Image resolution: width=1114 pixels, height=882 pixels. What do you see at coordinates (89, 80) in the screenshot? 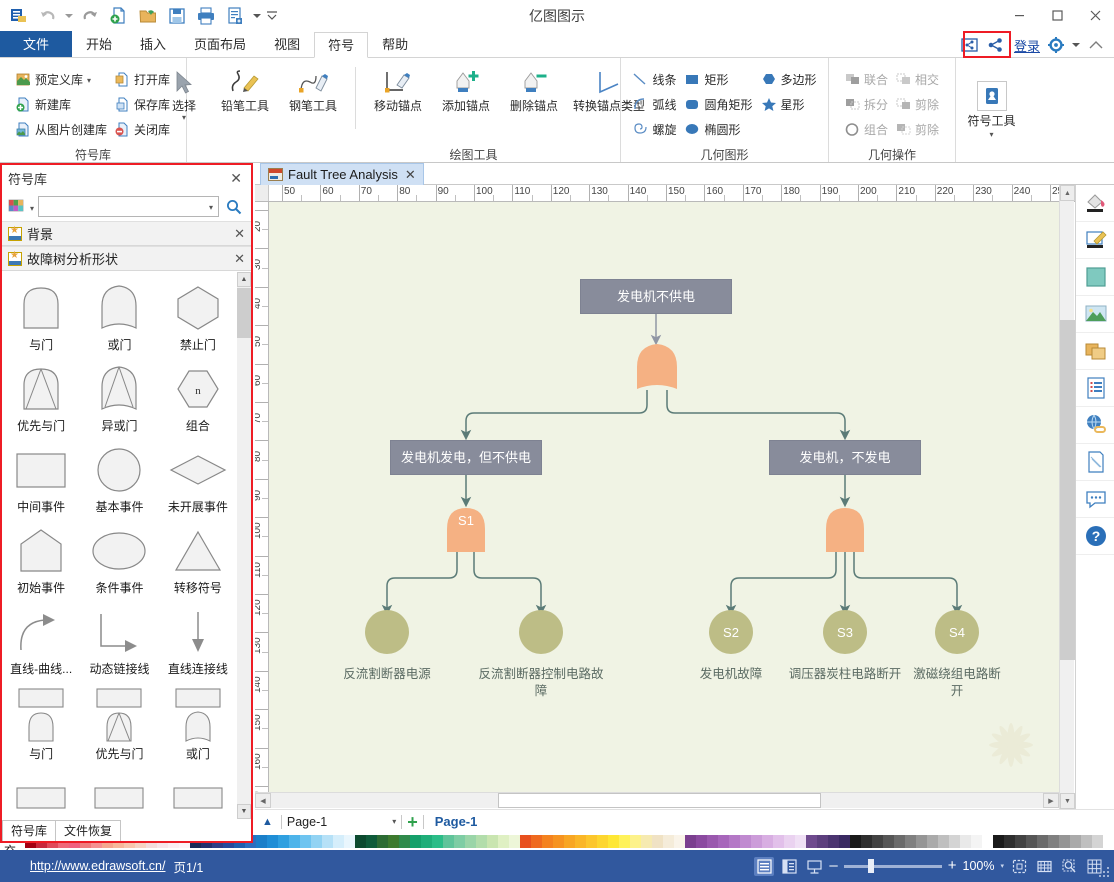
I see `predefined-library-caret-icon: ▾` at bounding box center [89, 80].